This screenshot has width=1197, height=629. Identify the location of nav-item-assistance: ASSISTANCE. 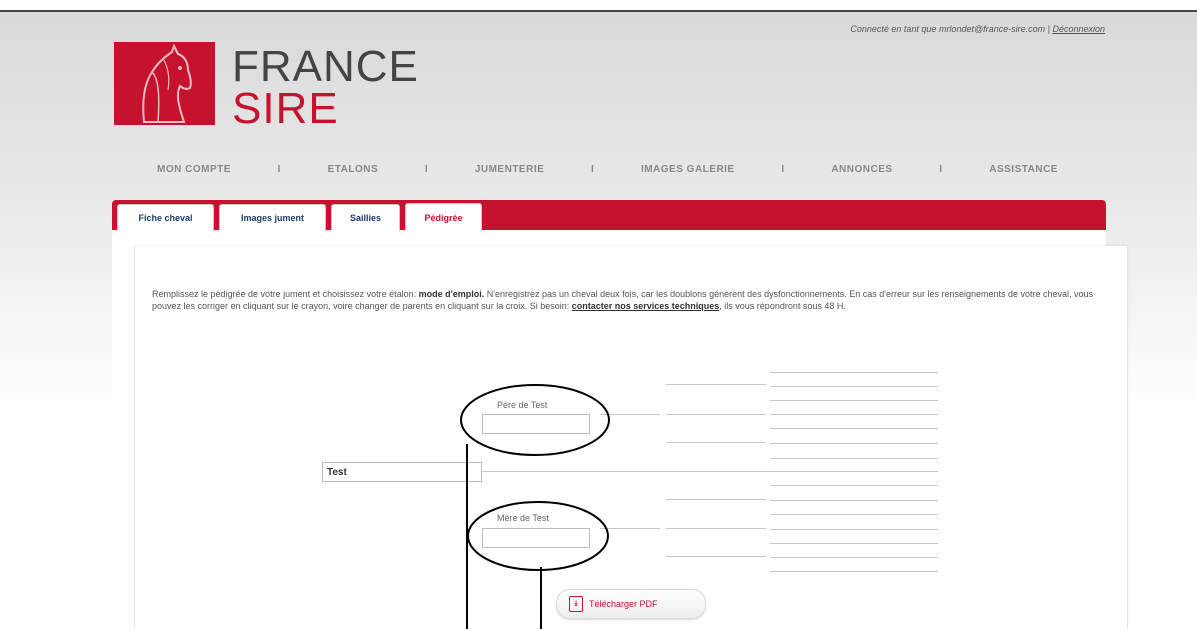
(1023, 169).